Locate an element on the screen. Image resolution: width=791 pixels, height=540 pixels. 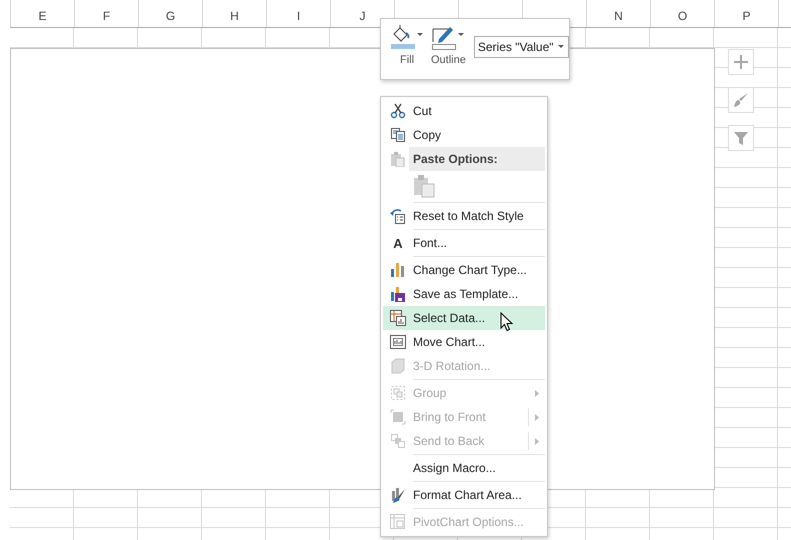
menu-item: Copy is located at coordinates (464, 135).